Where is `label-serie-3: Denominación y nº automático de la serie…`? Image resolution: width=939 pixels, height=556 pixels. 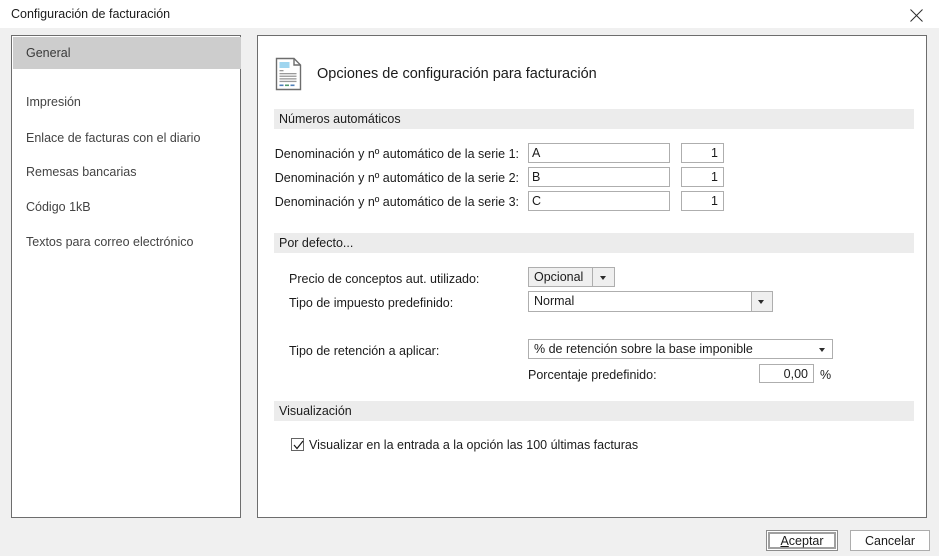
label-serie-3: Denominación y nº automático de la serie… is located at coordinates (396, 202).